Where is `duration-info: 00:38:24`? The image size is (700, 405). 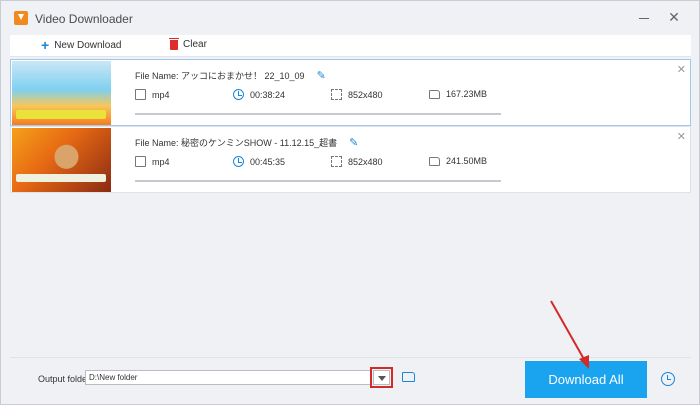 duration-info: 00:38:24 is located at coordinates (259, 94).